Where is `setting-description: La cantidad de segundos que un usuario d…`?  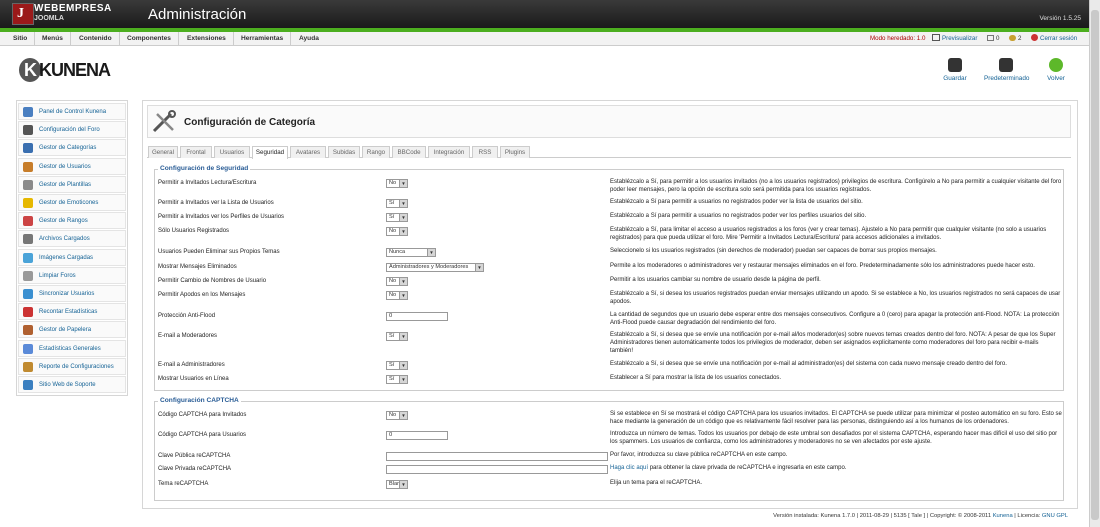
setting-description: La cantidad de segundos que un usuario d… is located at coordinates (835, 319).